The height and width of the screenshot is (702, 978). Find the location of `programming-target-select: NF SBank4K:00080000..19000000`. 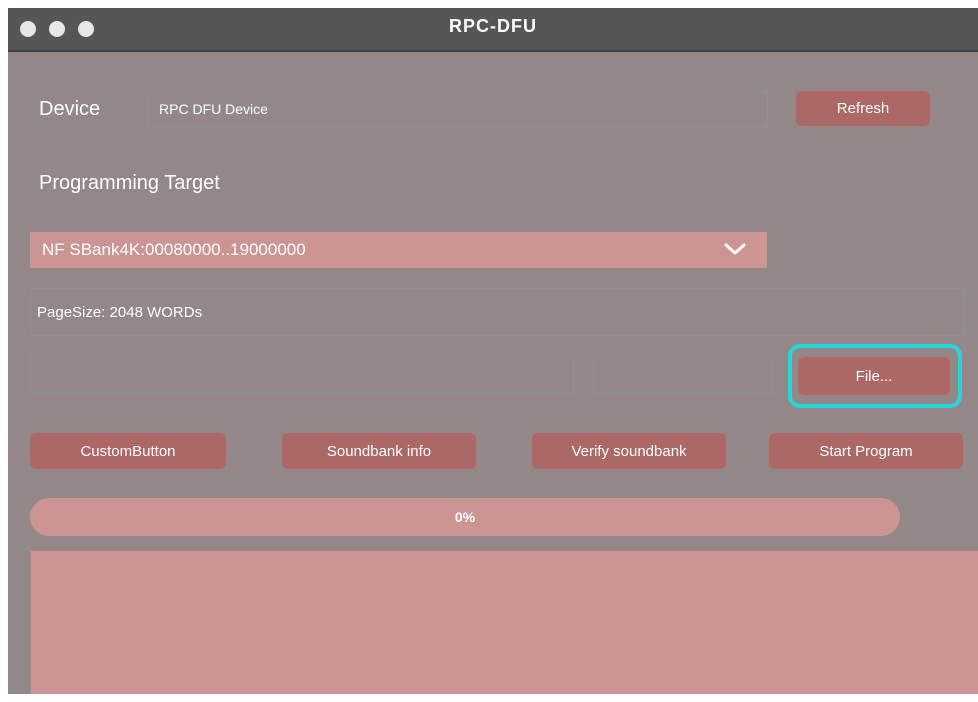

programming-target-select: NF SBank4K:00080000..19000000 is located at coordinates (398, 250).